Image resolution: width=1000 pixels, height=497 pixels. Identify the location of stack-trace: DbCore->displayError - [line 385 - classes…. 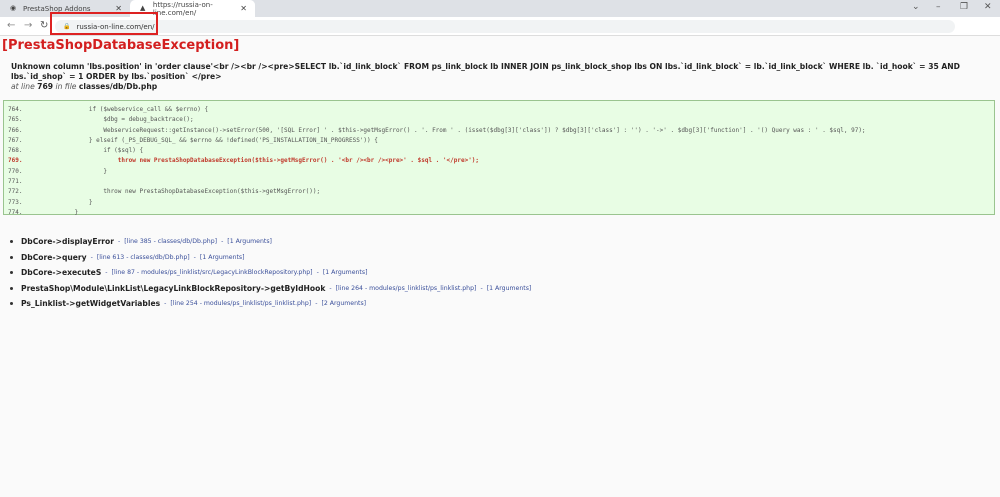
(270, 273).